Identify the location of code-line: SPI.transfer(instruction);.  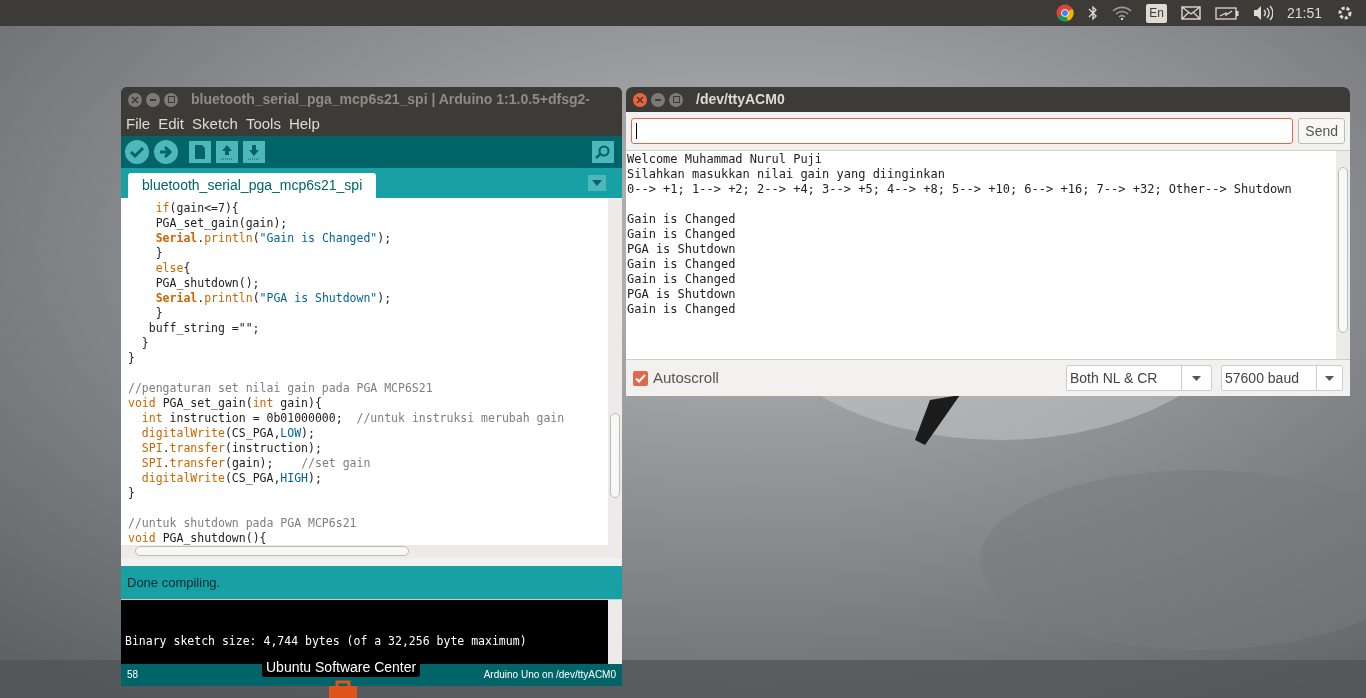
(231, 448).